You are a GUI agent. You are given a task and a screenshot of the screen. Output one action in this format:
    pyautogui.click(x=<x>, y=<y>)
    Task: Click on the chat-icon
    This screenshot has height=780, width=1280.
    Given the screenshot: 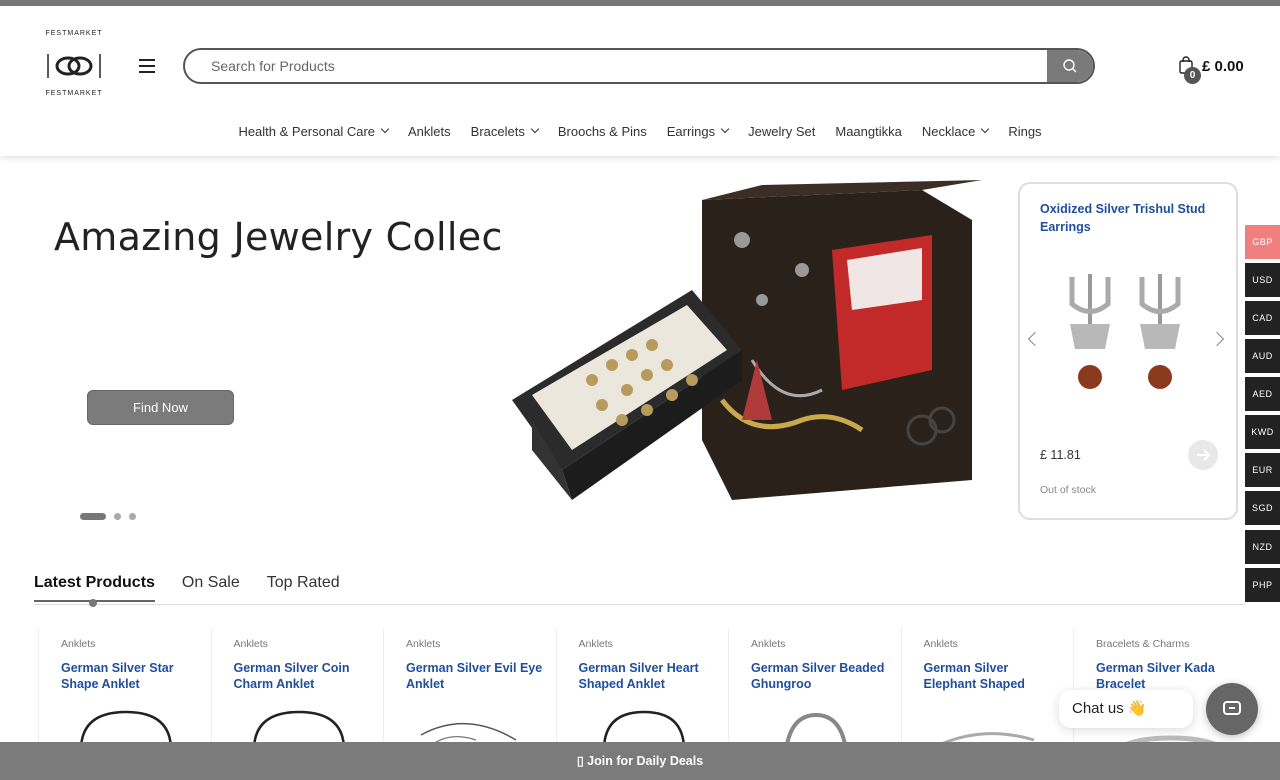 What is the action you would take?
    pyautogui.click(x=1232, y=708)
    